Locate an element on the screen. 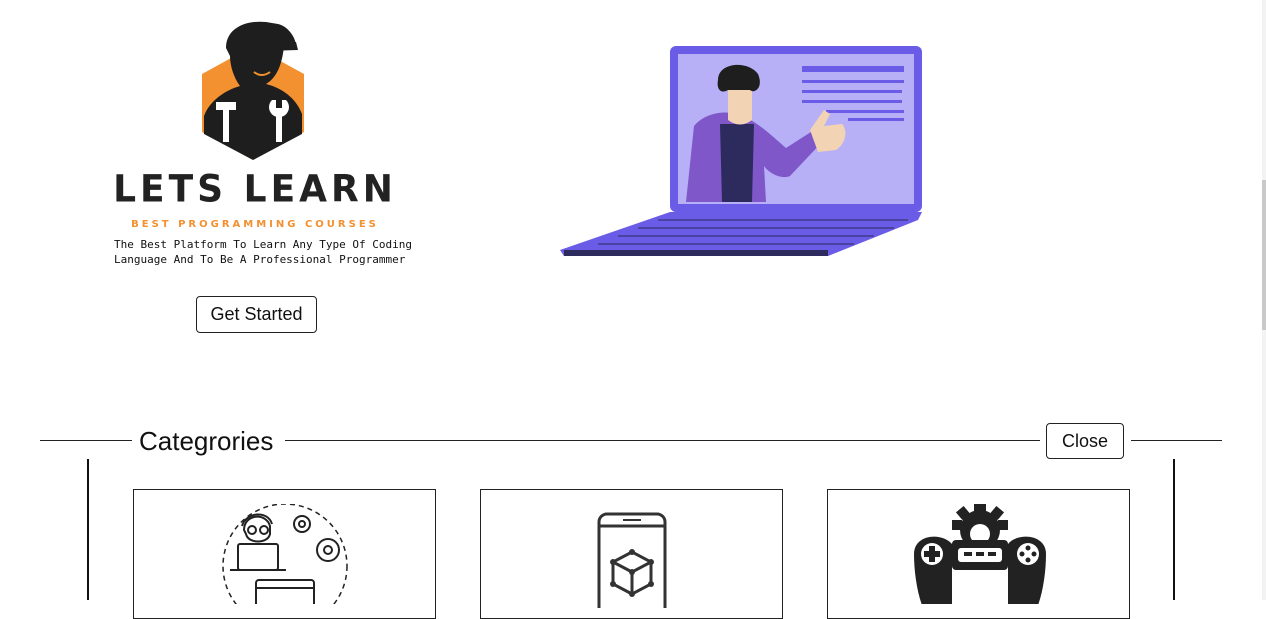 Image resolution: width=1266 pixels, height=619 pixels. scrollbar-thumb is located at coordinates (1264, 255).